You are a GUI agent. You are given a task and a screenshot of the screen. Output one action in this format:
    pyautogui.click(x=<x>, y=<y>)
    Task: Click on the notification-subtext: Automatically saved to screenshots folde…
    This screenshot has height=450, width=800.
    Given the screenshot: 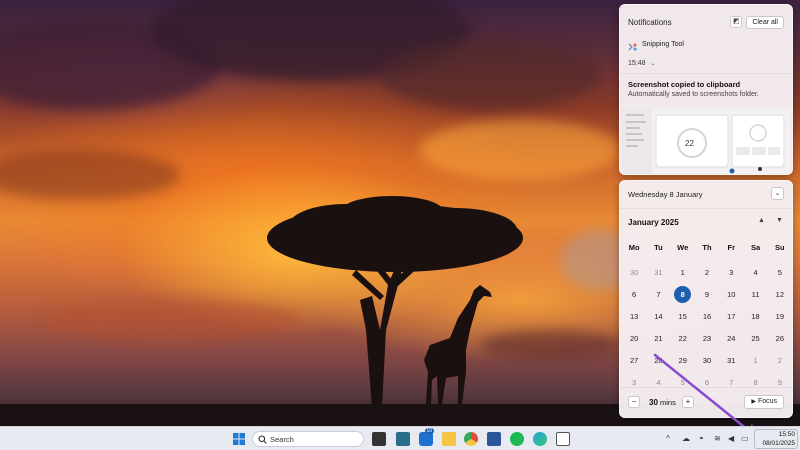 What is the action you would take?
    pyautogui.click(x=693, y=94)
    